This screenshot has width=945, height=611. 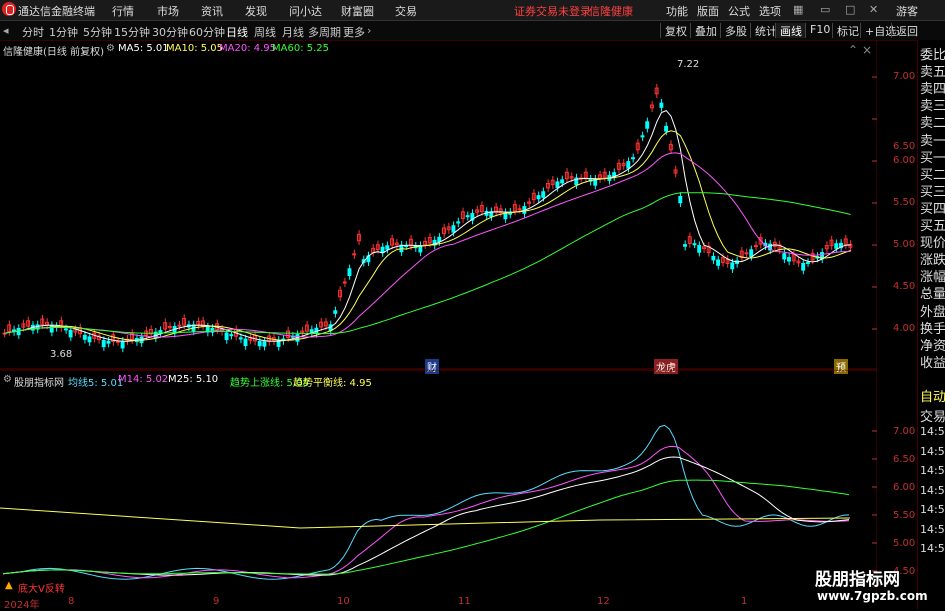 What do you see at coordinates (256, 11) in the screenshot?
I see `menu-item-discover: 发现` at bounding box center [256, 11].